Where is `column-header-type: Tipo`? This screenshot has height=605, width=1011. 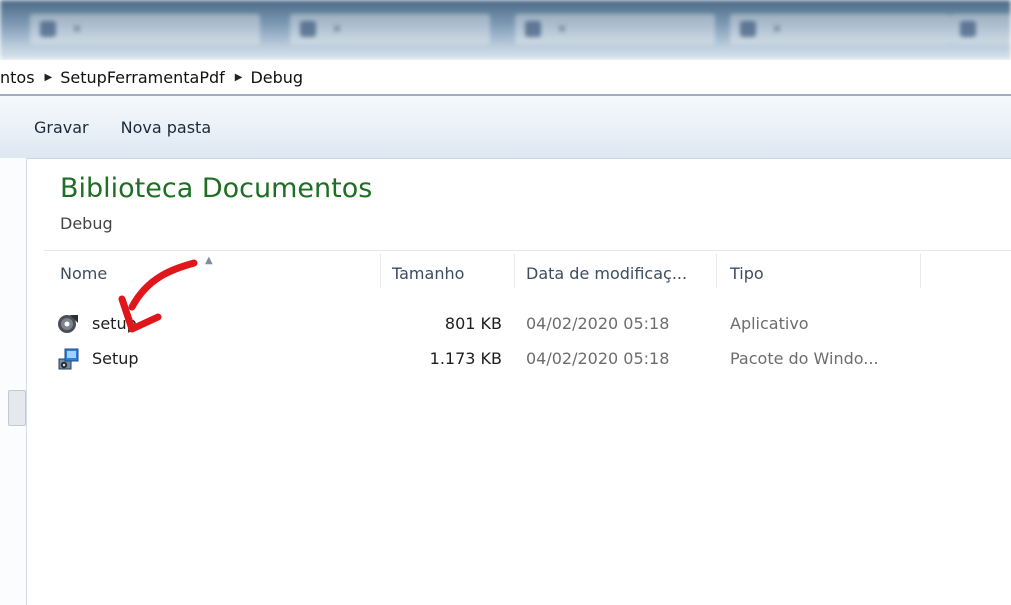
column-header-type: Tipo is located at coordinates (747, 273).